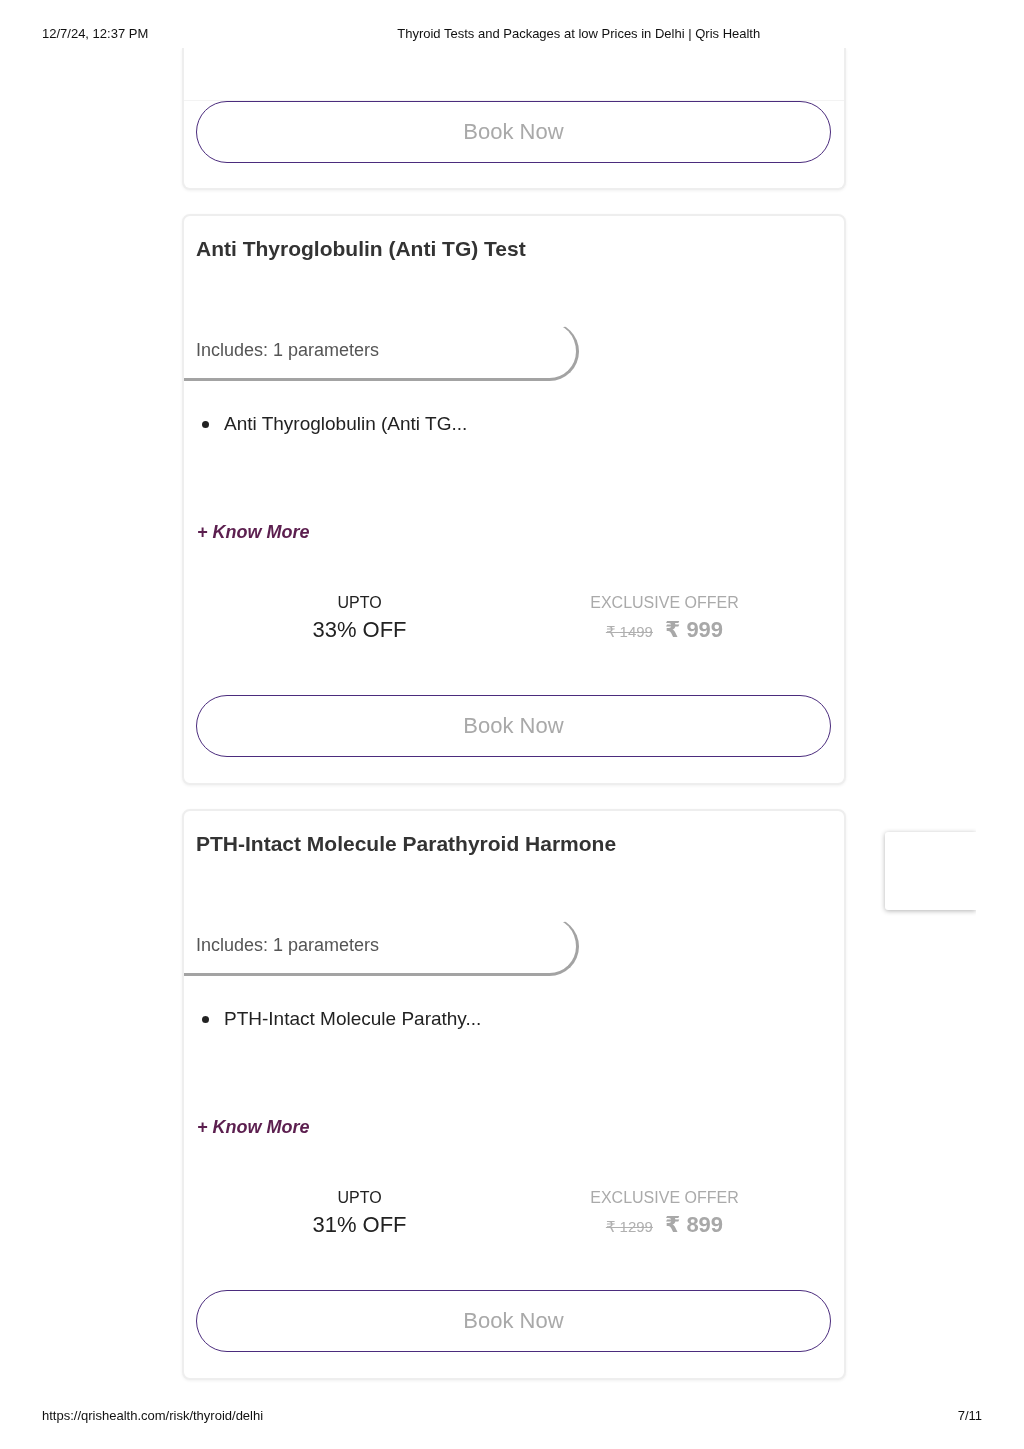 Image resolution: width=1024 pixels, height=1449 pixels. I want to click on original-price: ₹ 1499, so click(629, 632).